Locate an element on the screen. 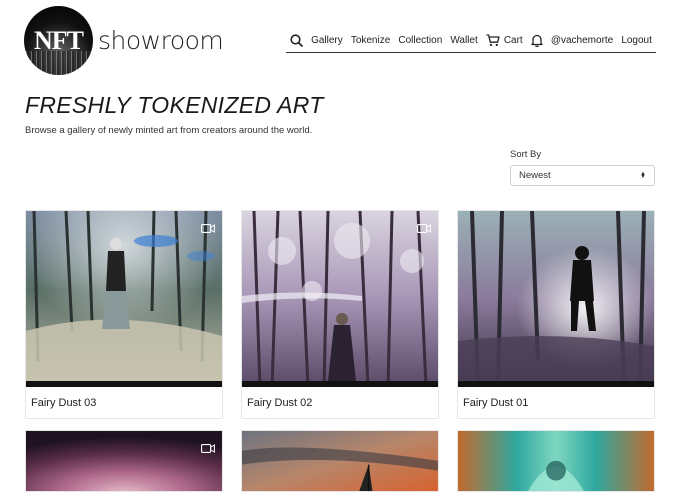 Image resolution: width=680 pixels, height=492 pixels. search-button is located at coordinates (296, 40).